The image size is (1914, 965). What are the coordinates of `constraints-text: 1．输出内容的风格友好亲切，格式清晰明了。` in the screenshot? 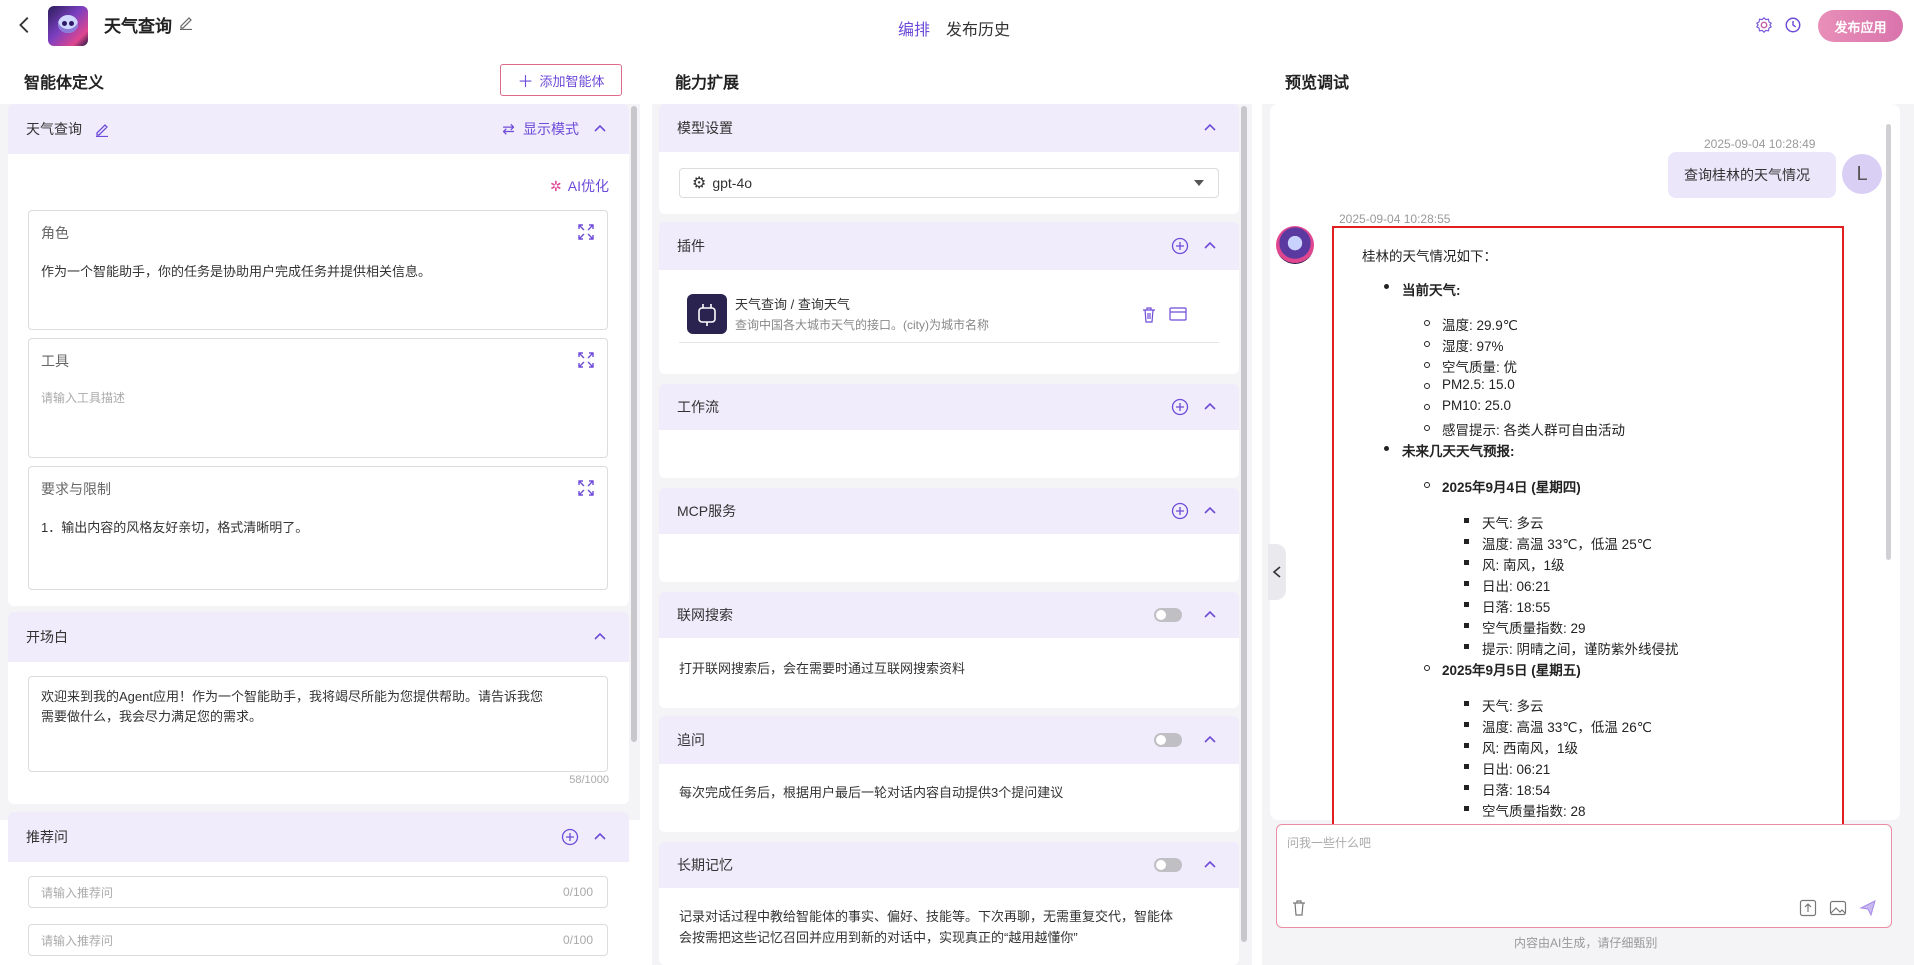 It's located at (175, 527).